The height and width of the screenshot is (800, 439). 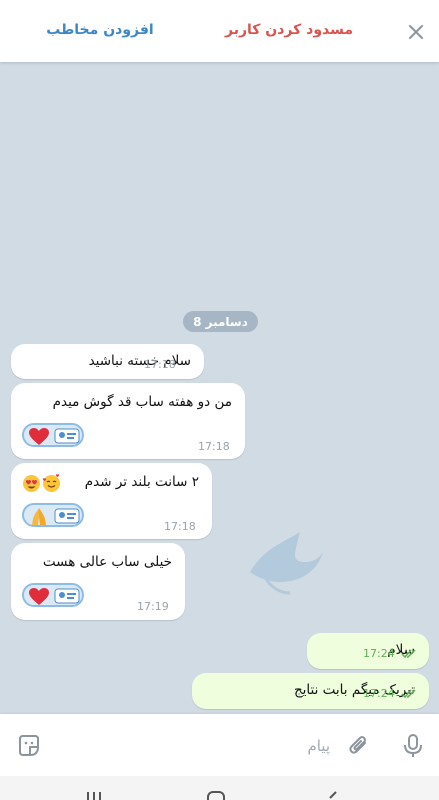 What do you see at coordinates (219, 31) in the screenshot?
I see `top-action-bar: مسدود کردن کاربر افزودن مخاطب` at bounding box center [219, 31].